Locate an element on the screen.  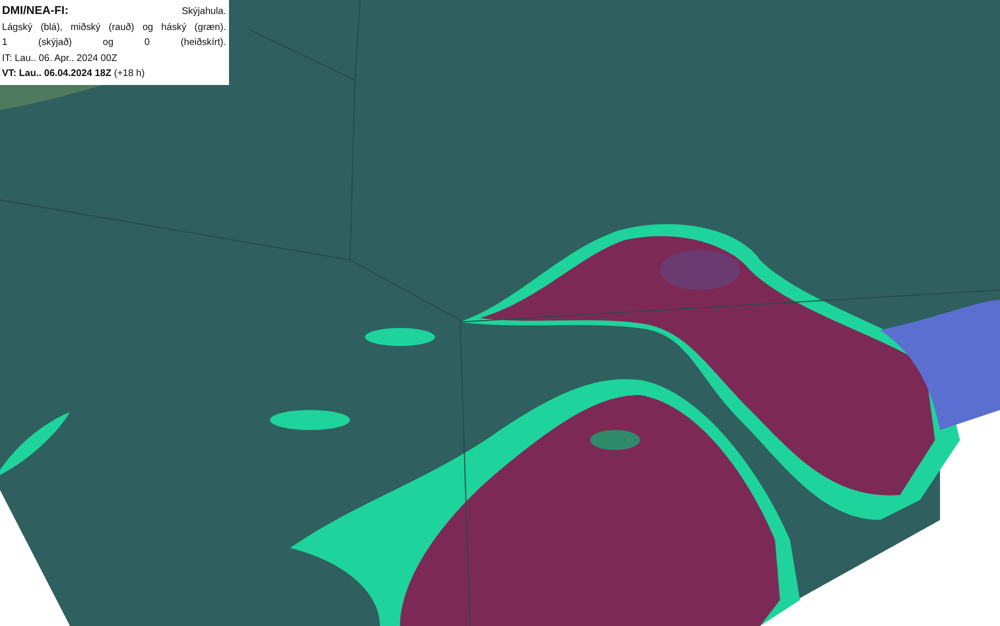
legend-description: Lágský (blá), miðský (rauð) og háský (græn). is located at coordinates (114, 27).